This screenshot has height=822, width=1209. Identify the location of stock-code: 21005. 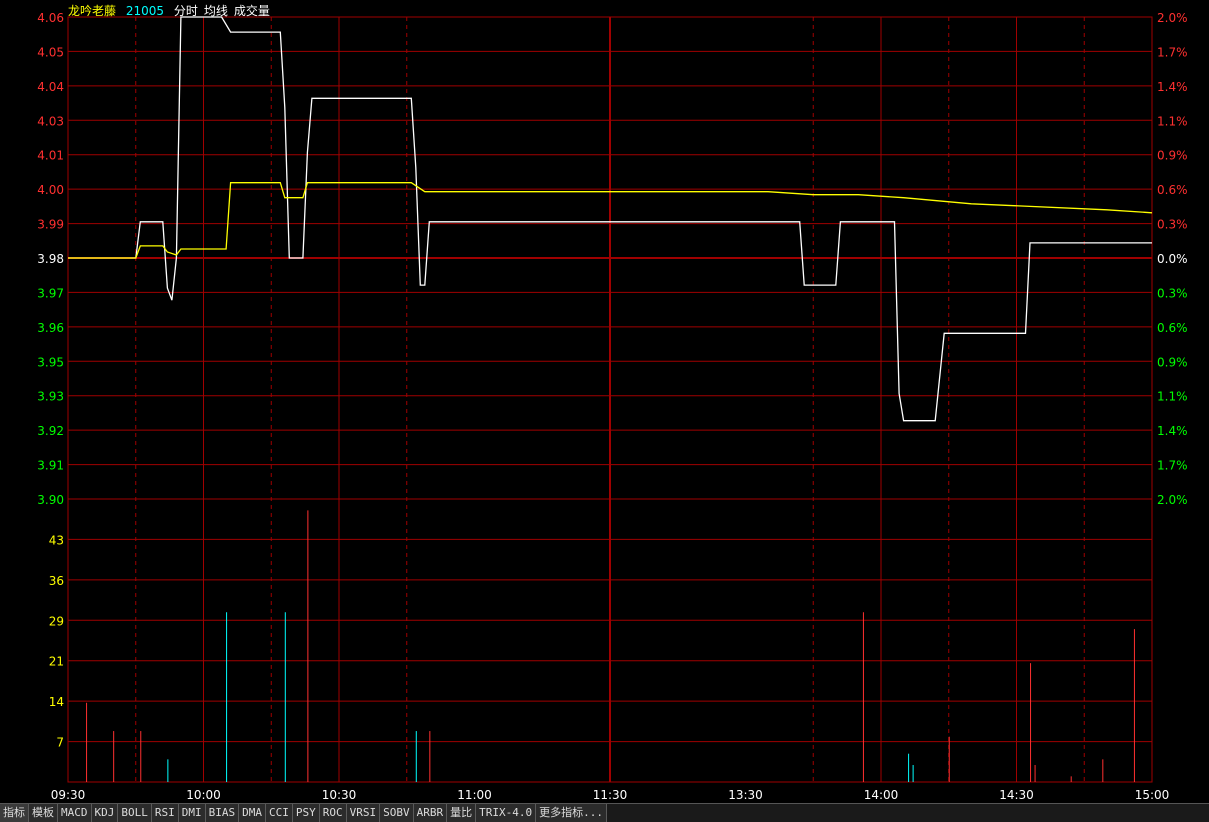
(145, 11).